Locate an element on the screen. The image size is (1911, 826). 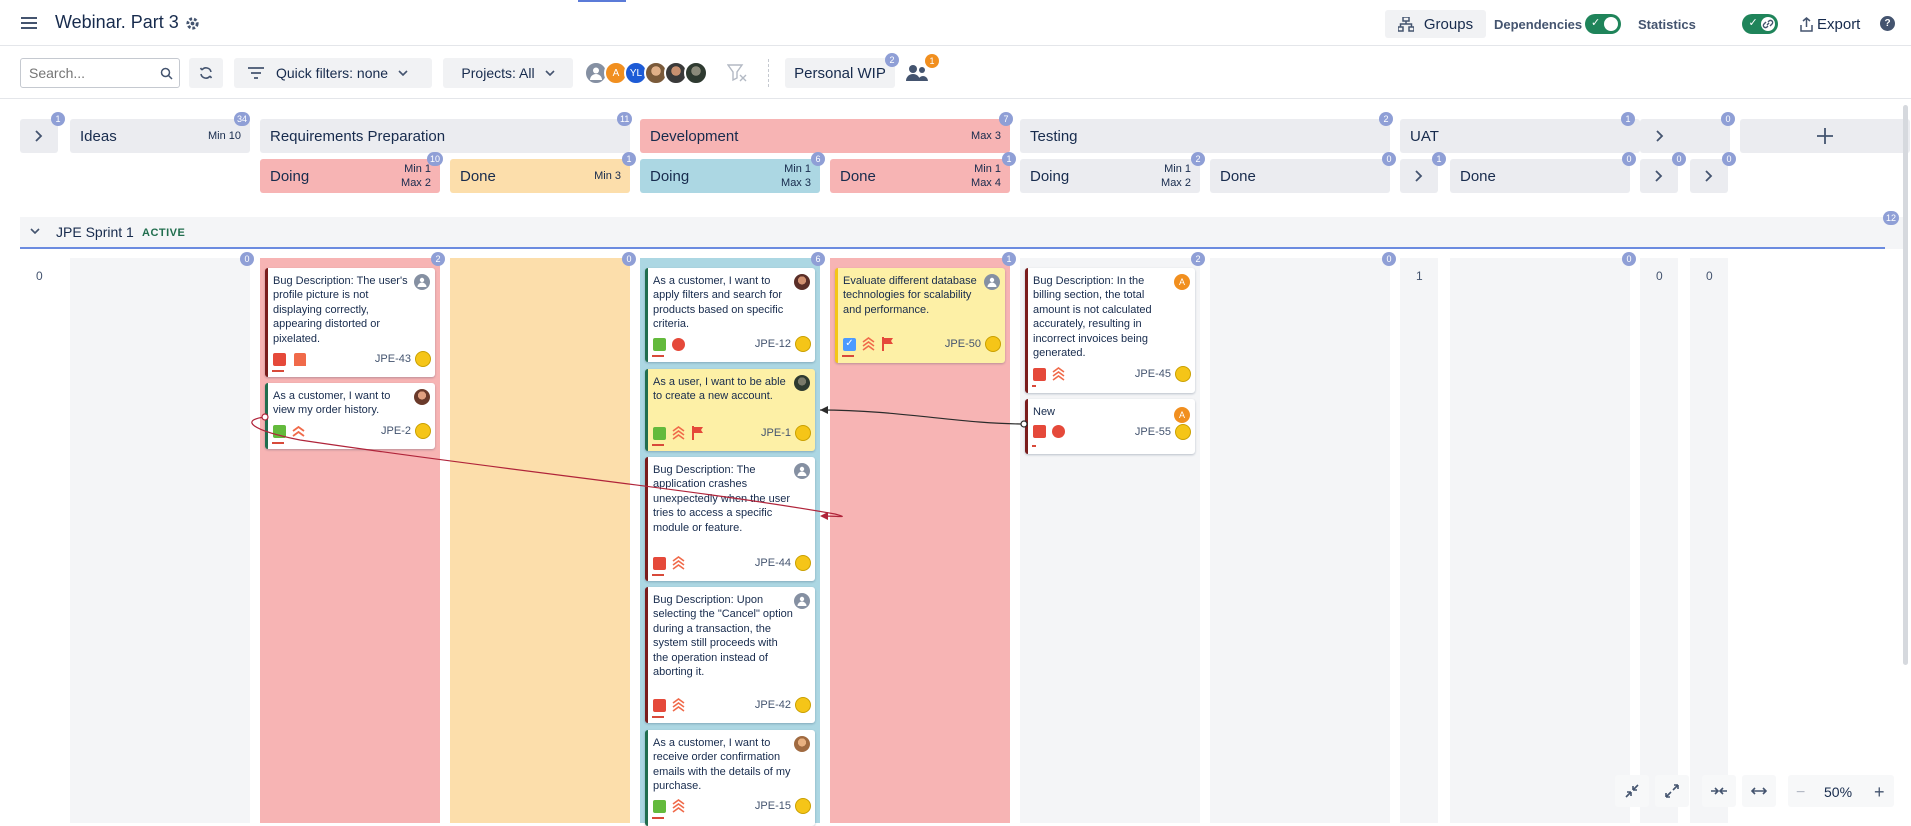
arrows-out-icon is located at coordinates (1759, 791).